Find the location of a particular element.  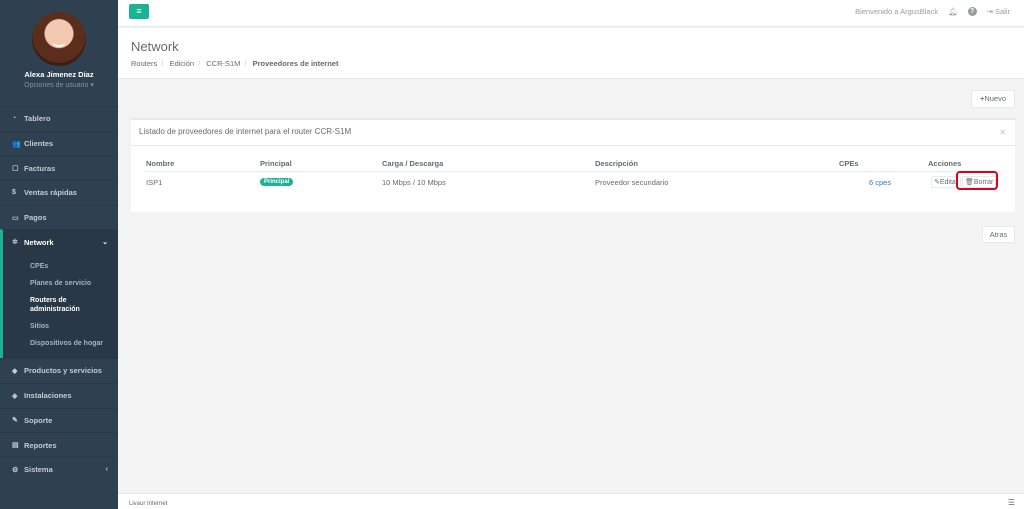

book-icon: ▤ is located at coordinates (15, 446).